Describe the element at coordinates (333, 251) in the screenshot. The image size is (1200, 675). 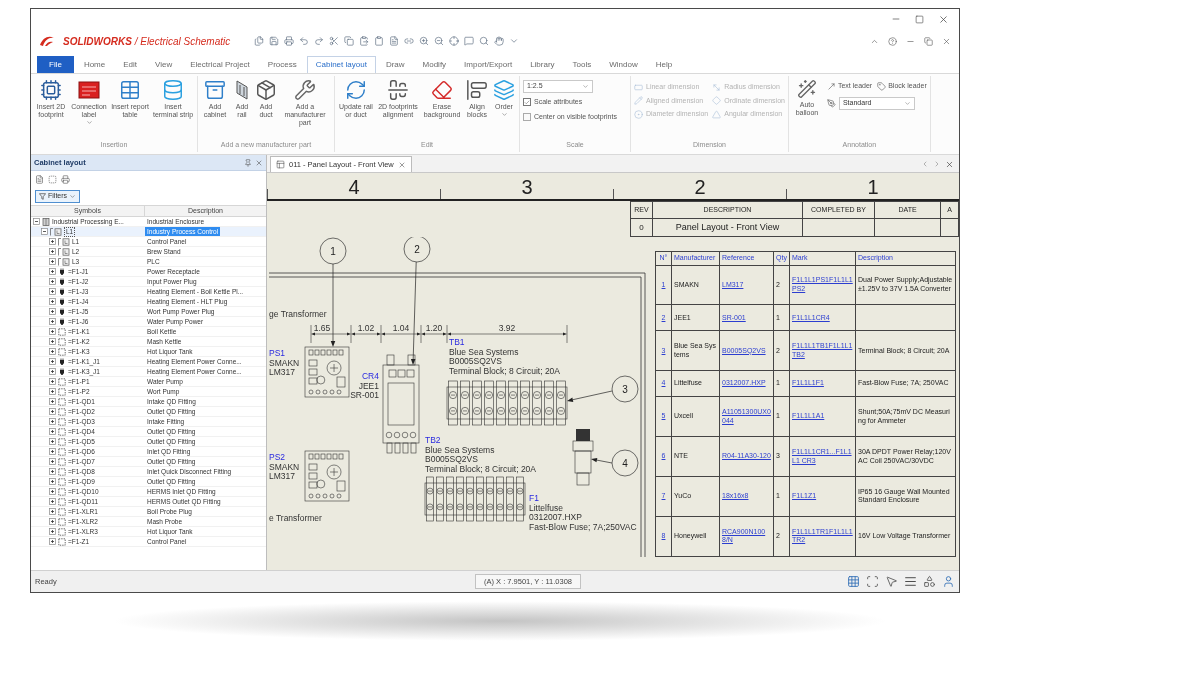
I see `balloon: 1` at that location.